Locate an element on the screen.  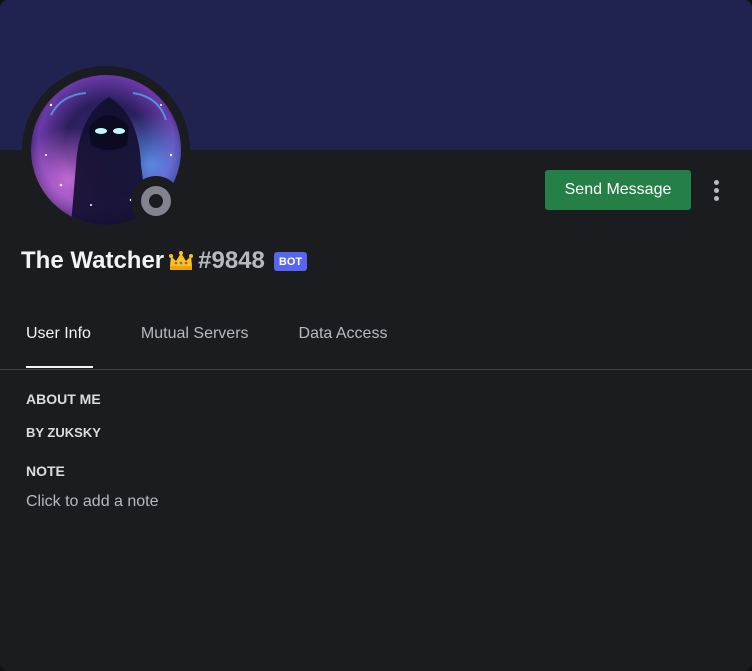
crown-icon is located at coordinates (181, 260).